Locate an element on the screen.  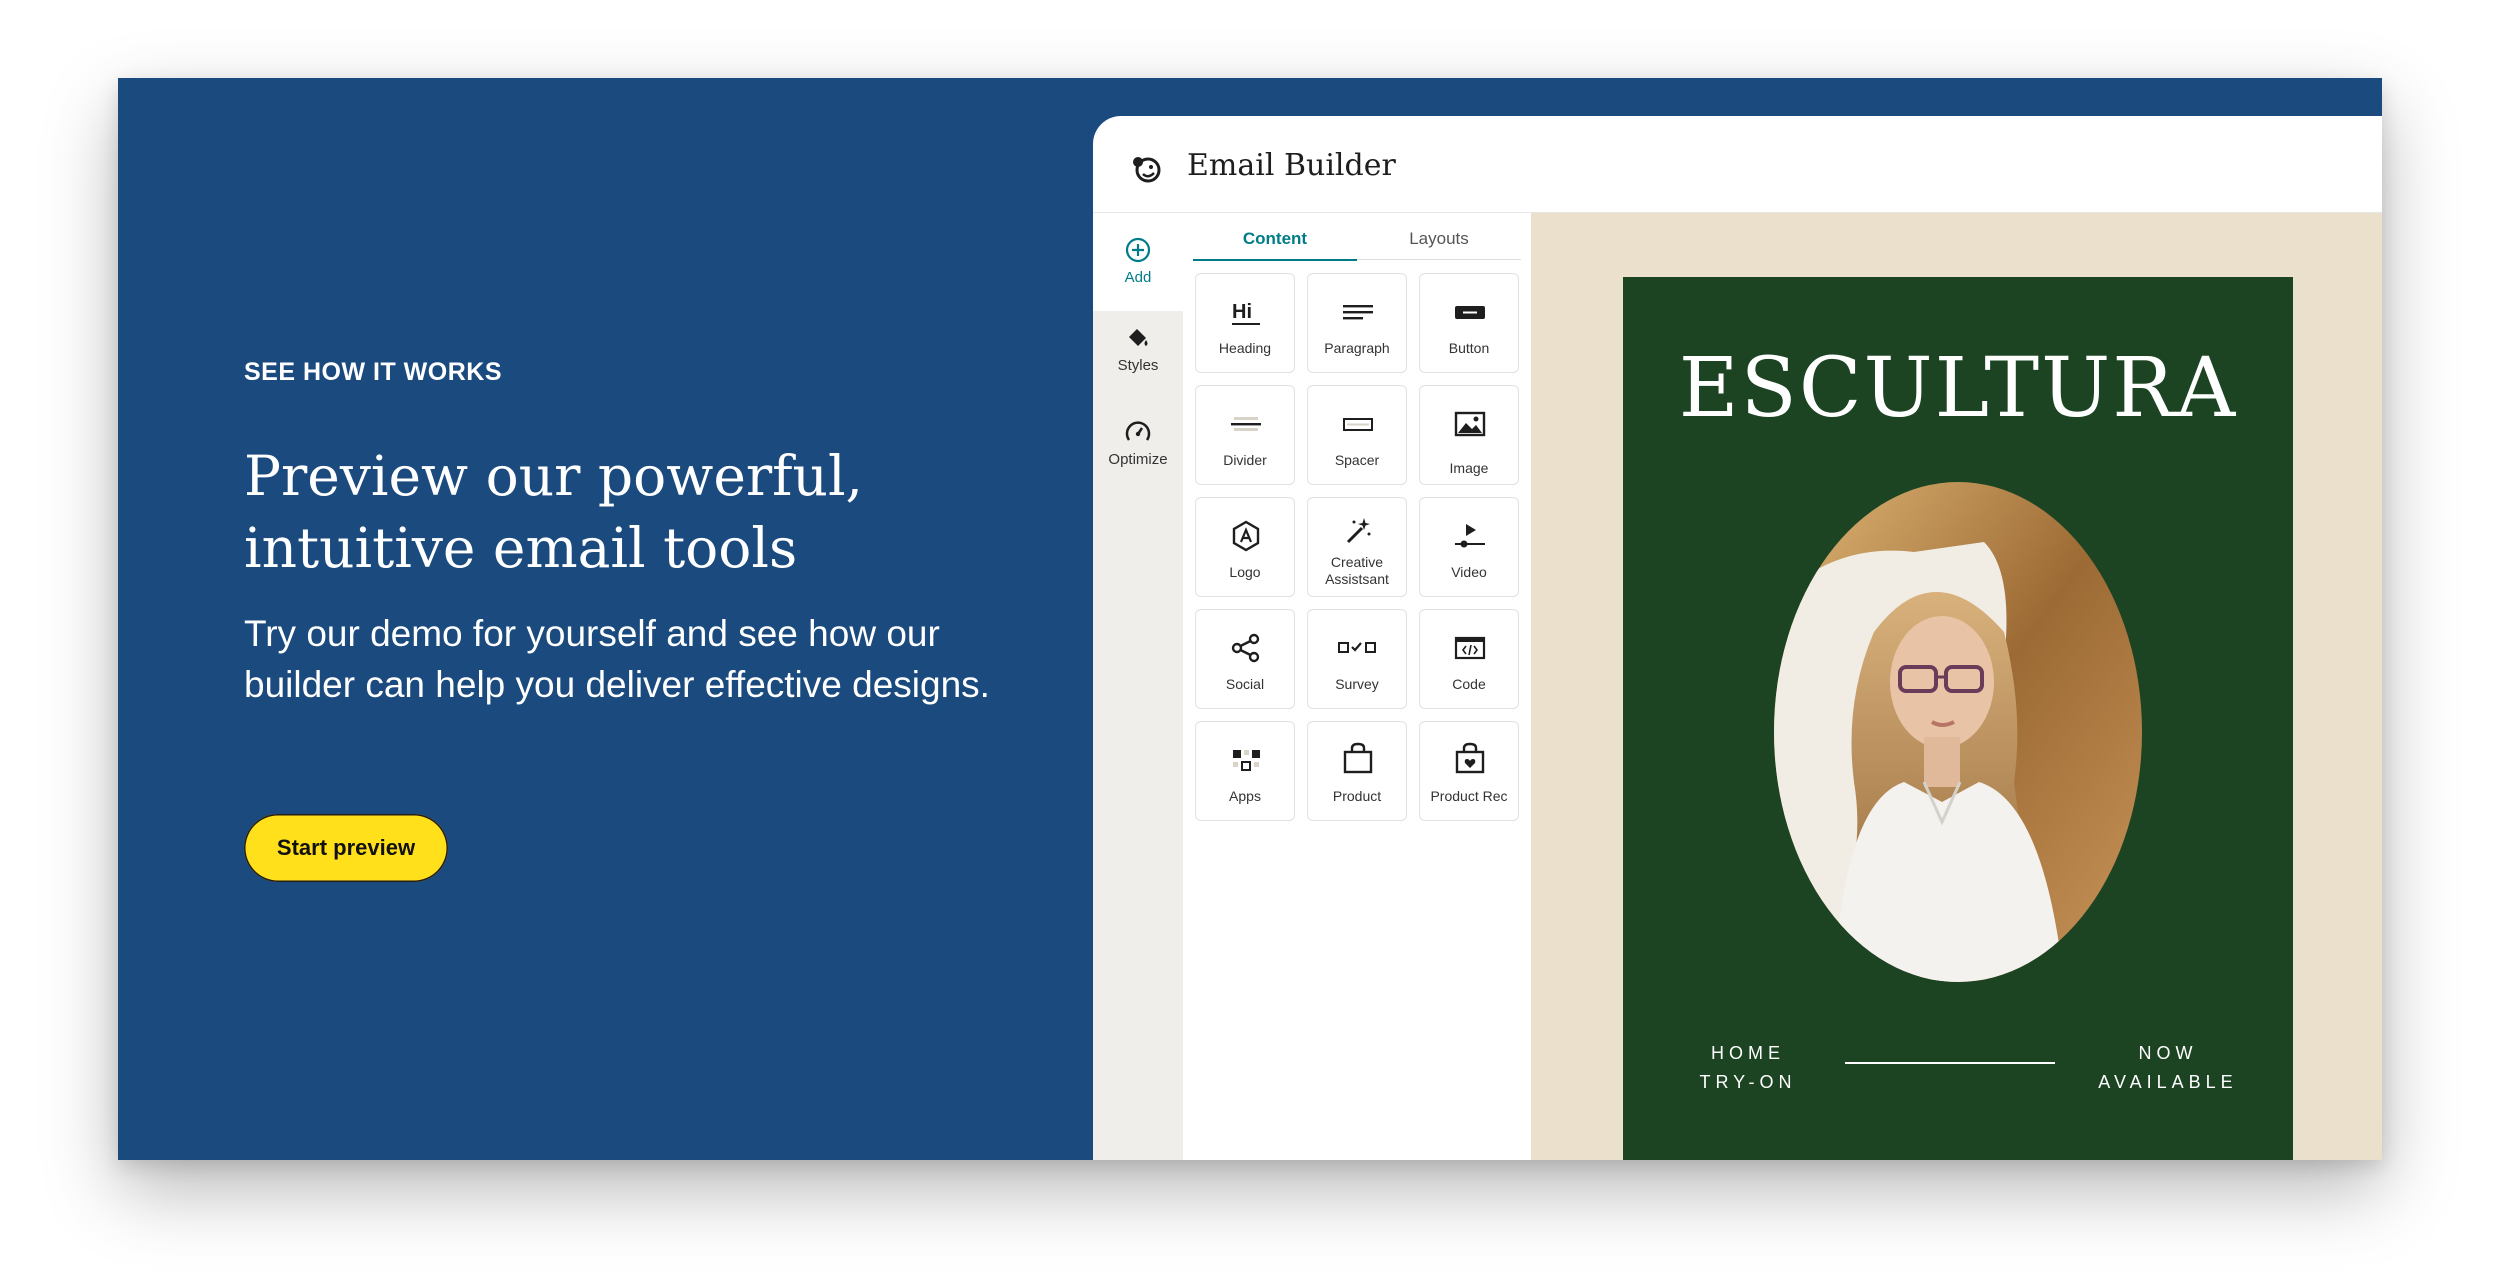
tagline-left-line1: HOME is located at coordinates (1748, 1053).